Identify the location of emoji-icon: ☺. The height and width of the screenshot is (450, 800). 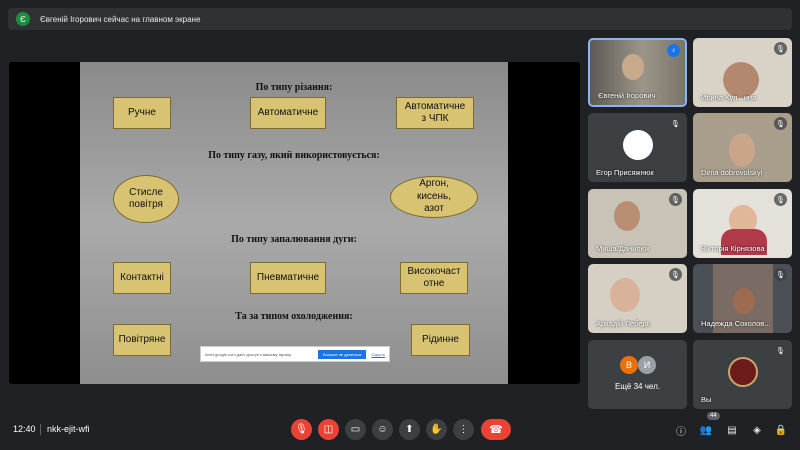
(382, 429).